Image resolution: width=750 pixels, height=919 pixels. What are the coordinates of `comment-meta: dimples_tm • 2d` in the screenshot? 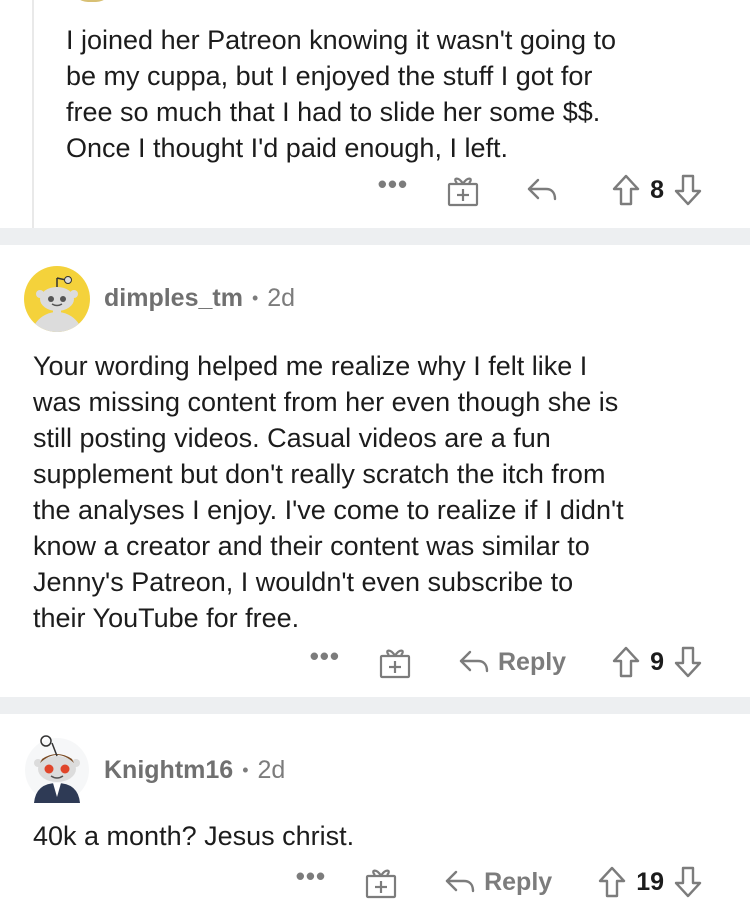 It's located at (199, 298).